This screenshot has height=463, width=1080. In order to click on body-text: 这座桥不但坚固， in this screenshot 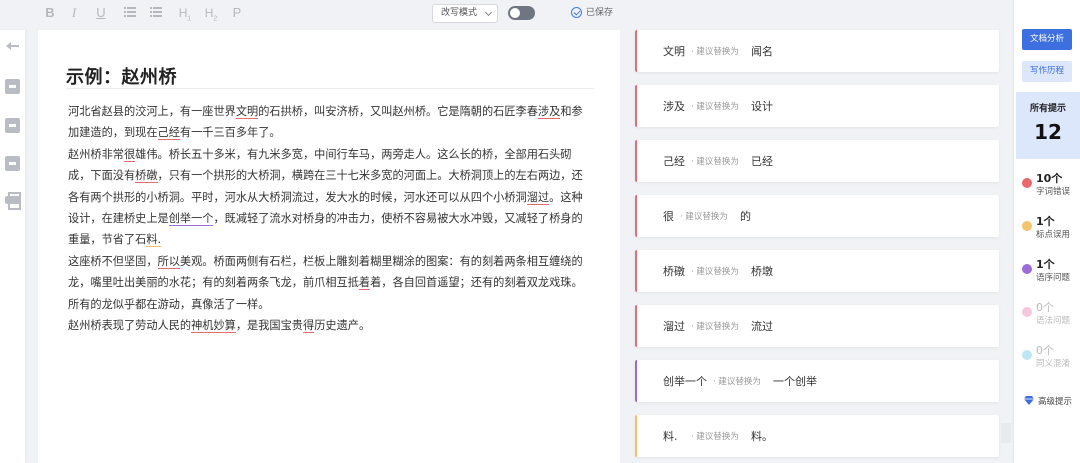, I will do `click(113, 261)`.